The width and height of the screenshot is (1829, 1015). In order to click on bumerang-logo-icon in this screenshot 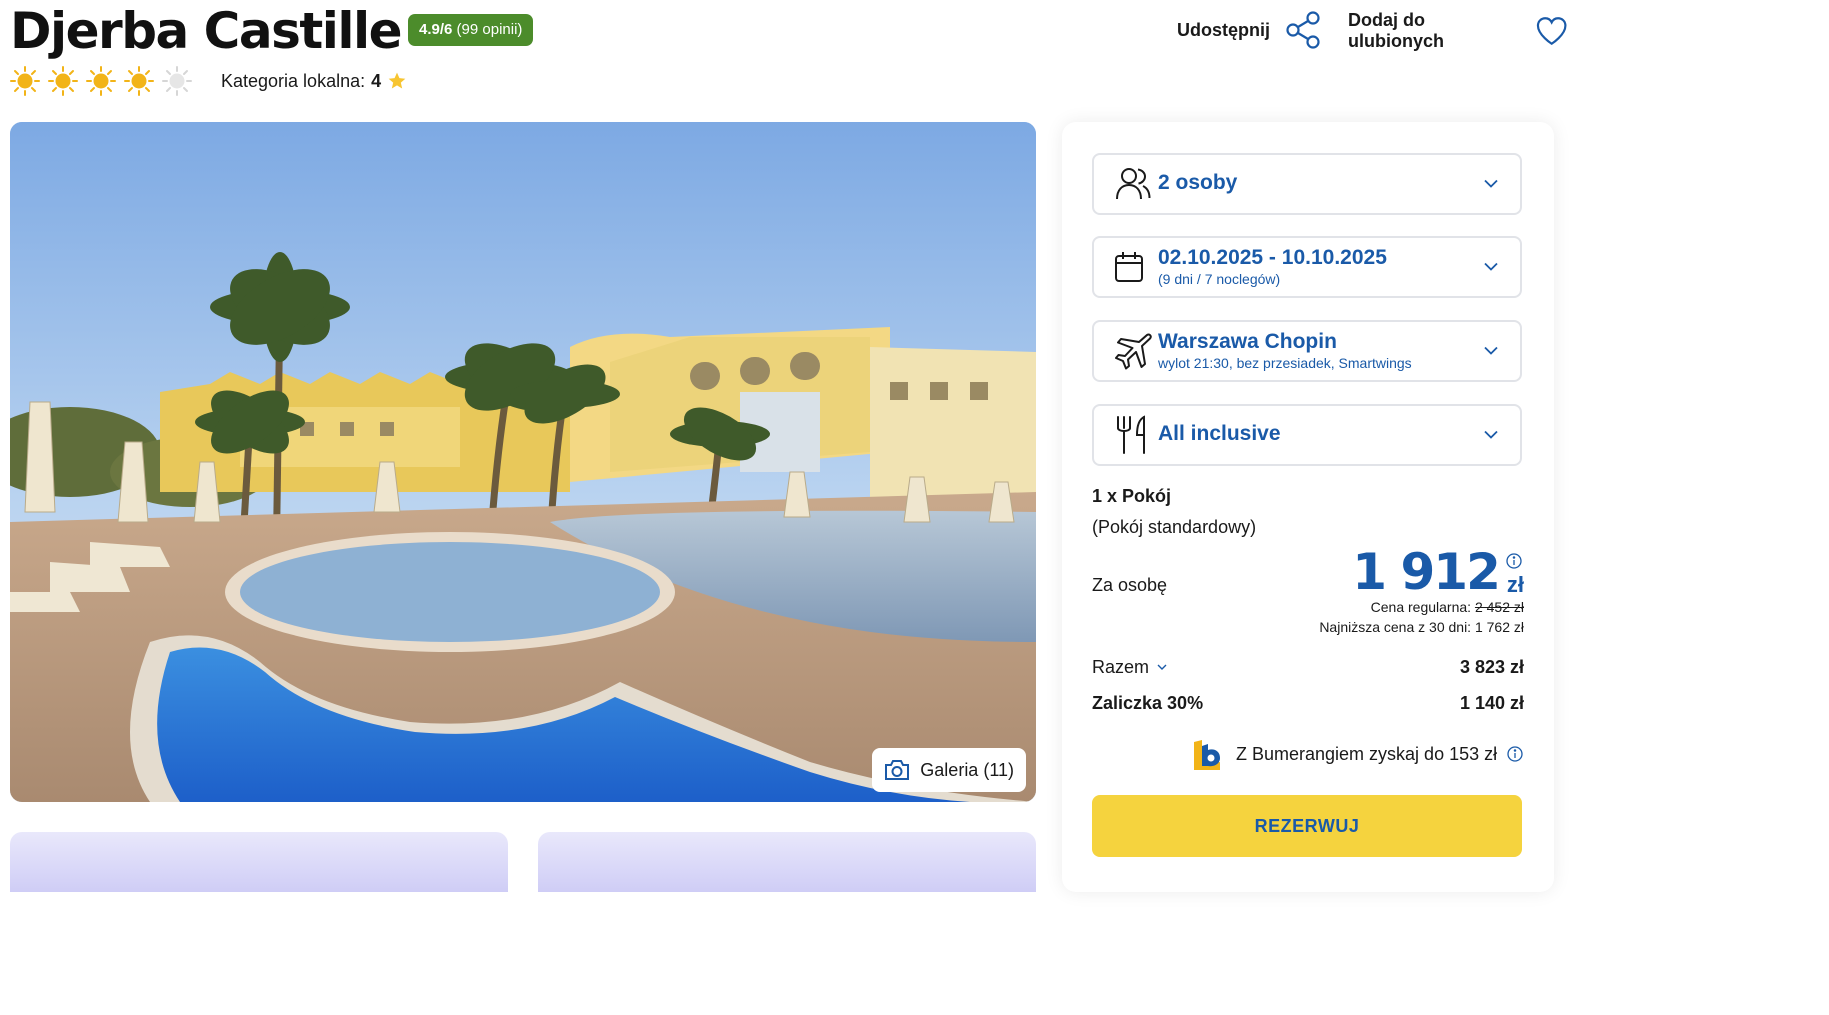, I will do `click(1207, 755)`.